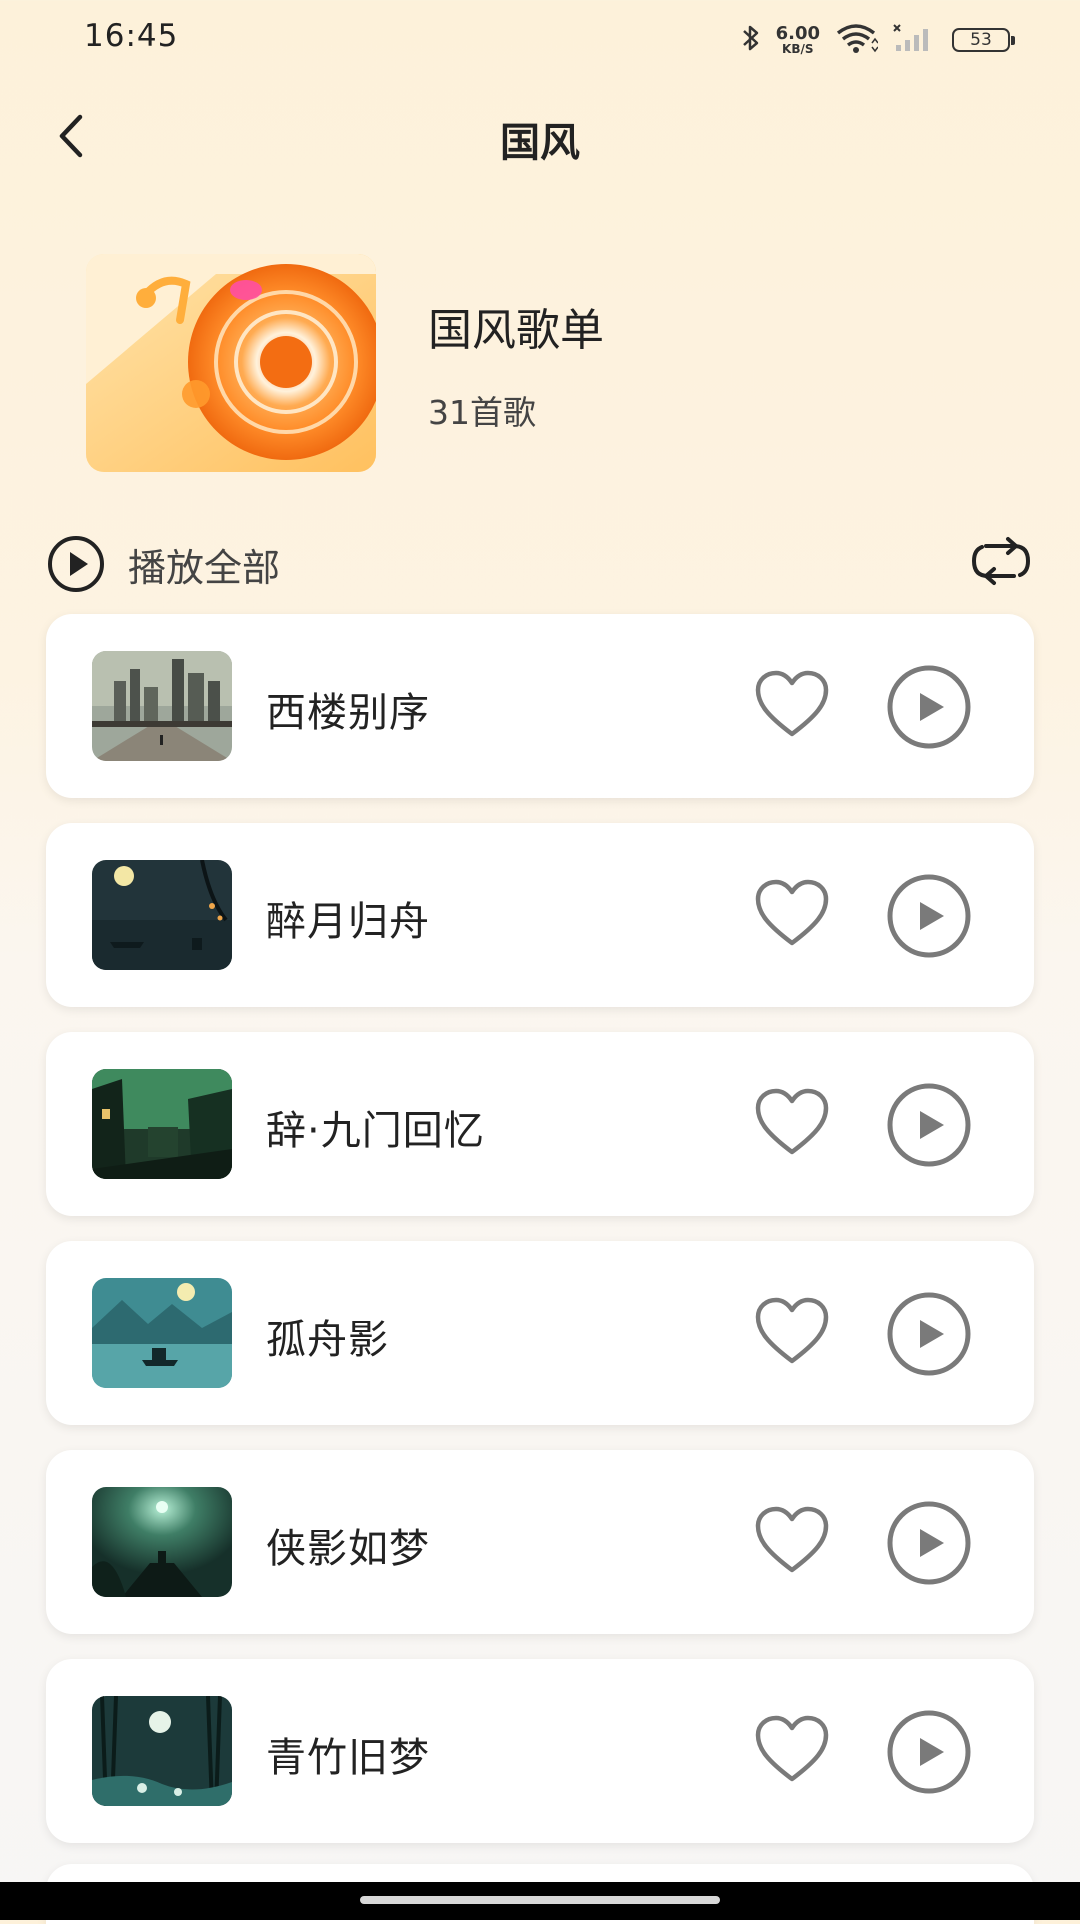  Describe the element at coordinates (540, 1542) in the screenshot. I see `list-item: 侠影如梦` at that location.